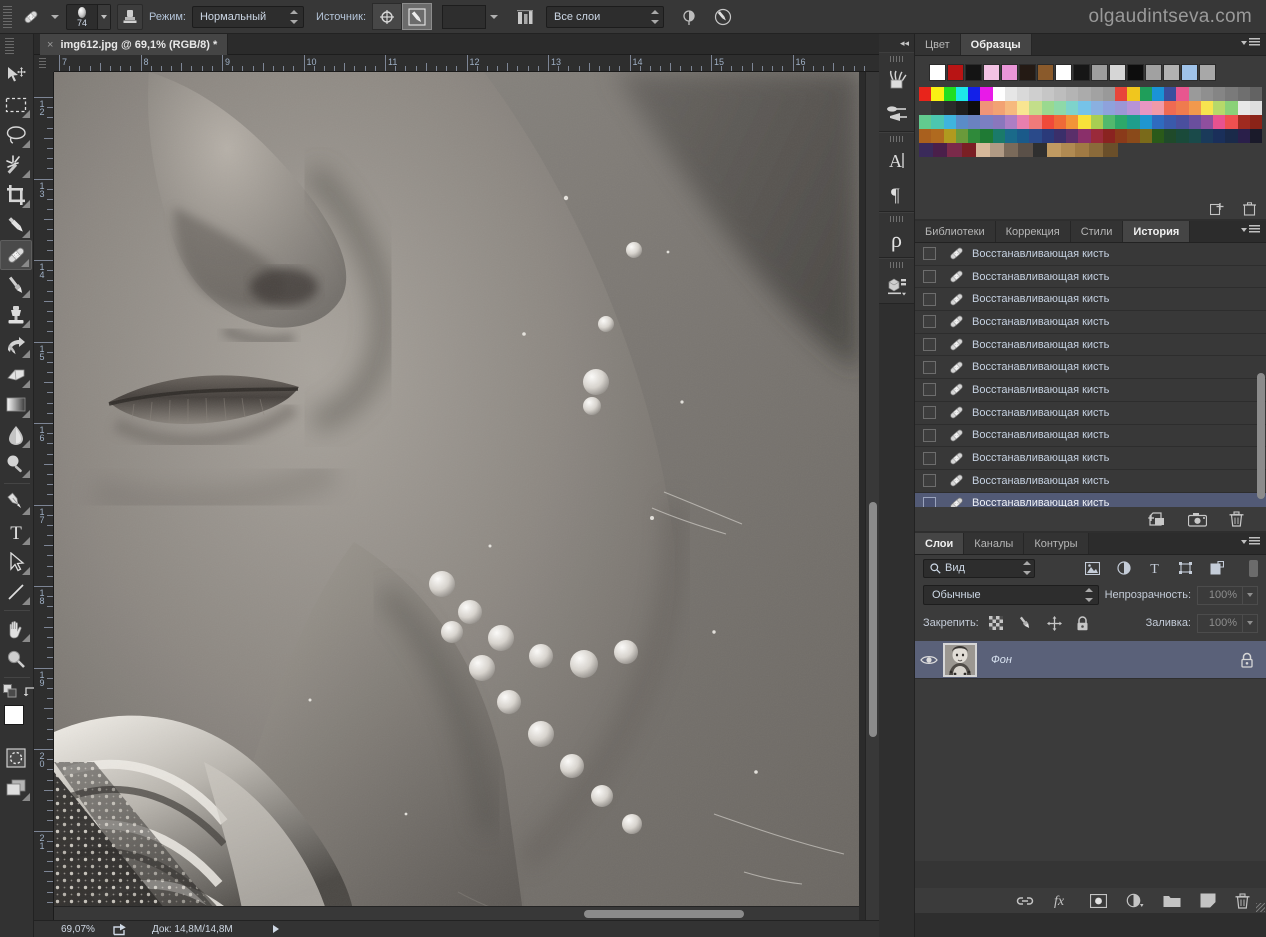  I want to click on layer-row: Фон, so click(1090, 660).